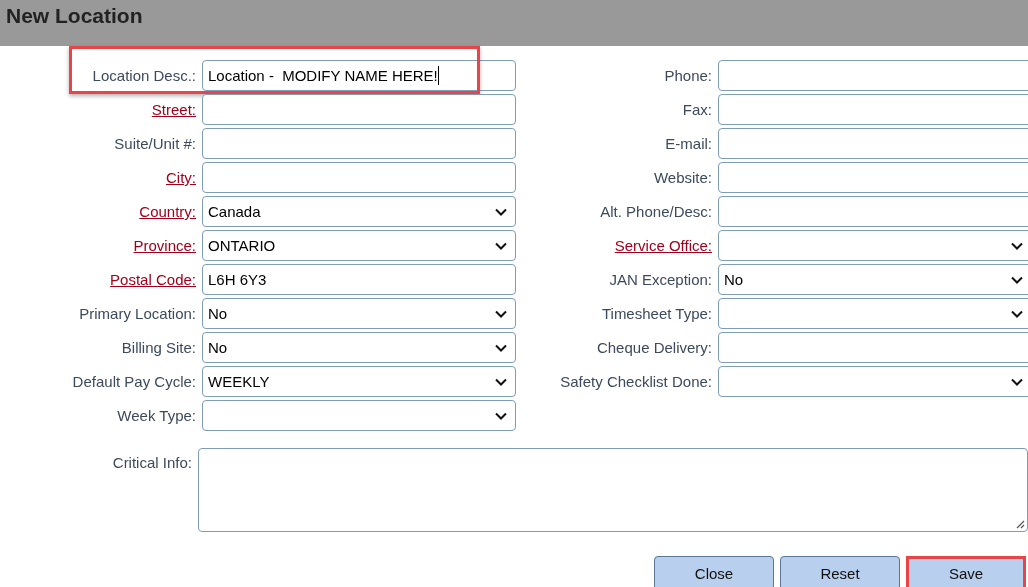 The width and height of the screenshot is (1028, 587). Describe the element at coordinates (359, 75) in the screenshot. I see `text-field: Location - MODIFY NAME HERE!` at that location.